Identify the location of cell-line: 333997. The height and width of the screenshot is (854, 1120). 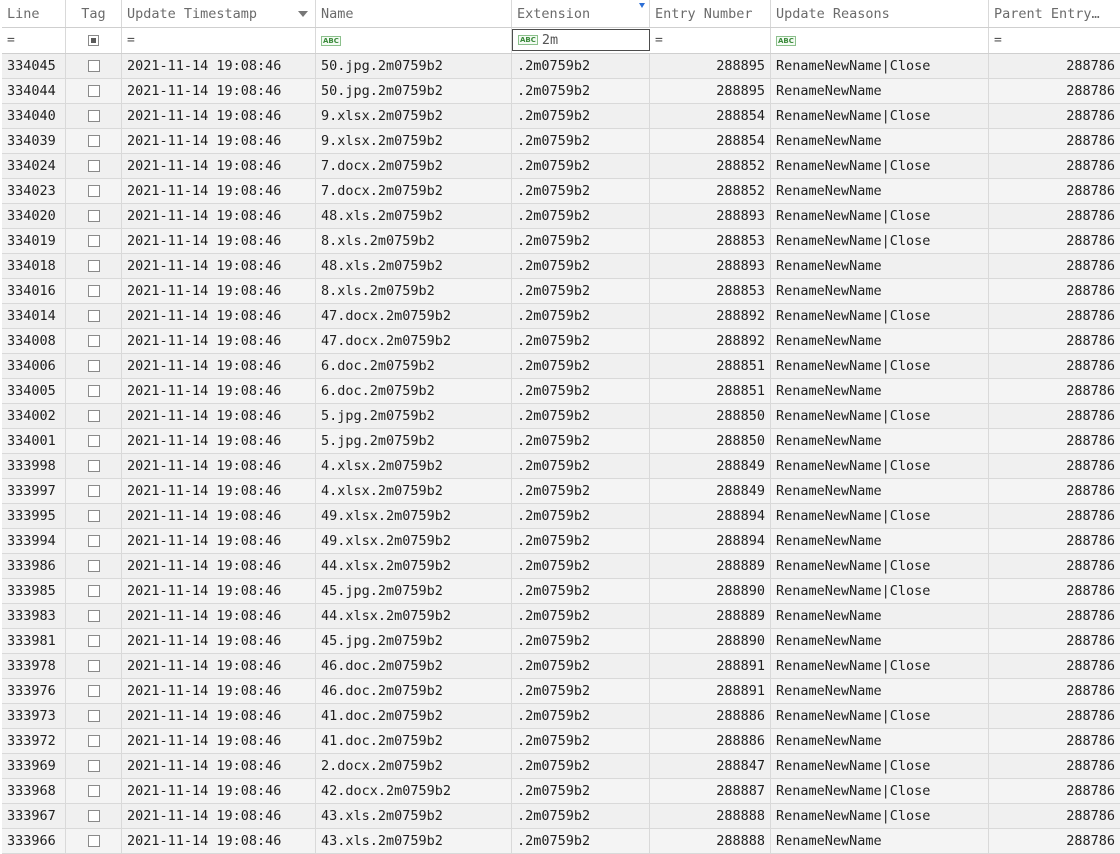
(34, 491).